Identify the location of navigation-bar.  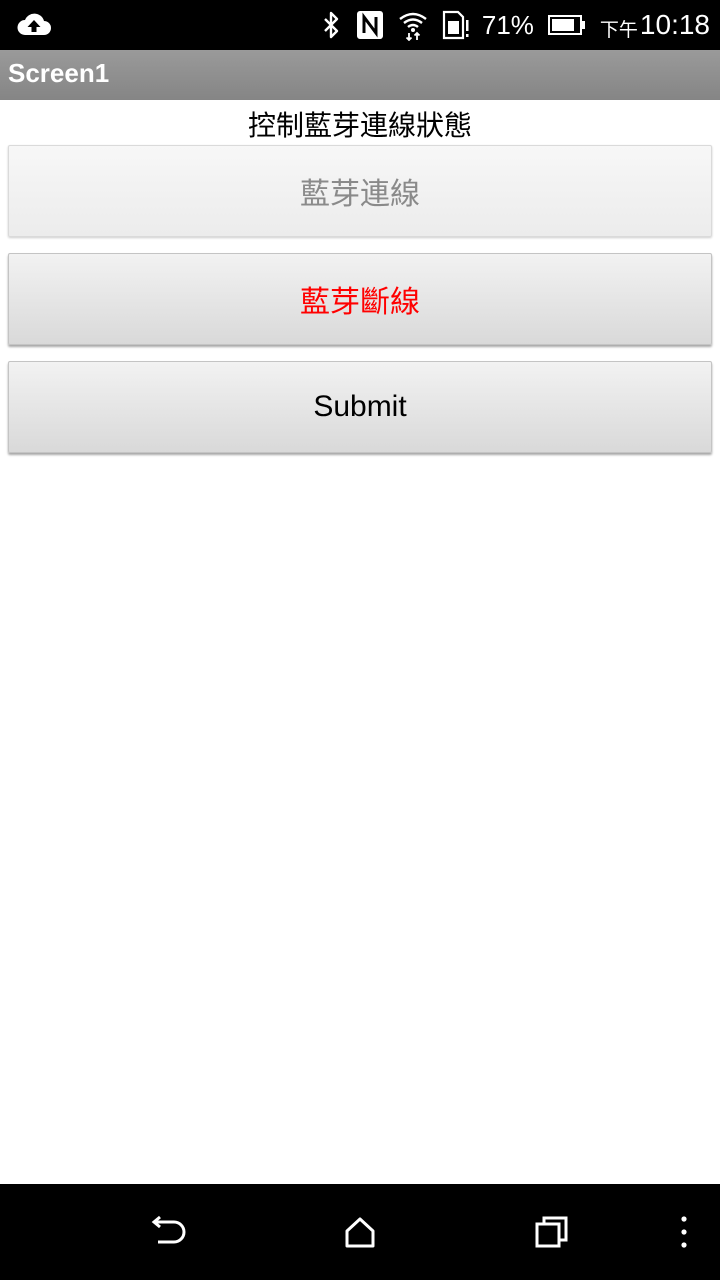
(360, 1232).